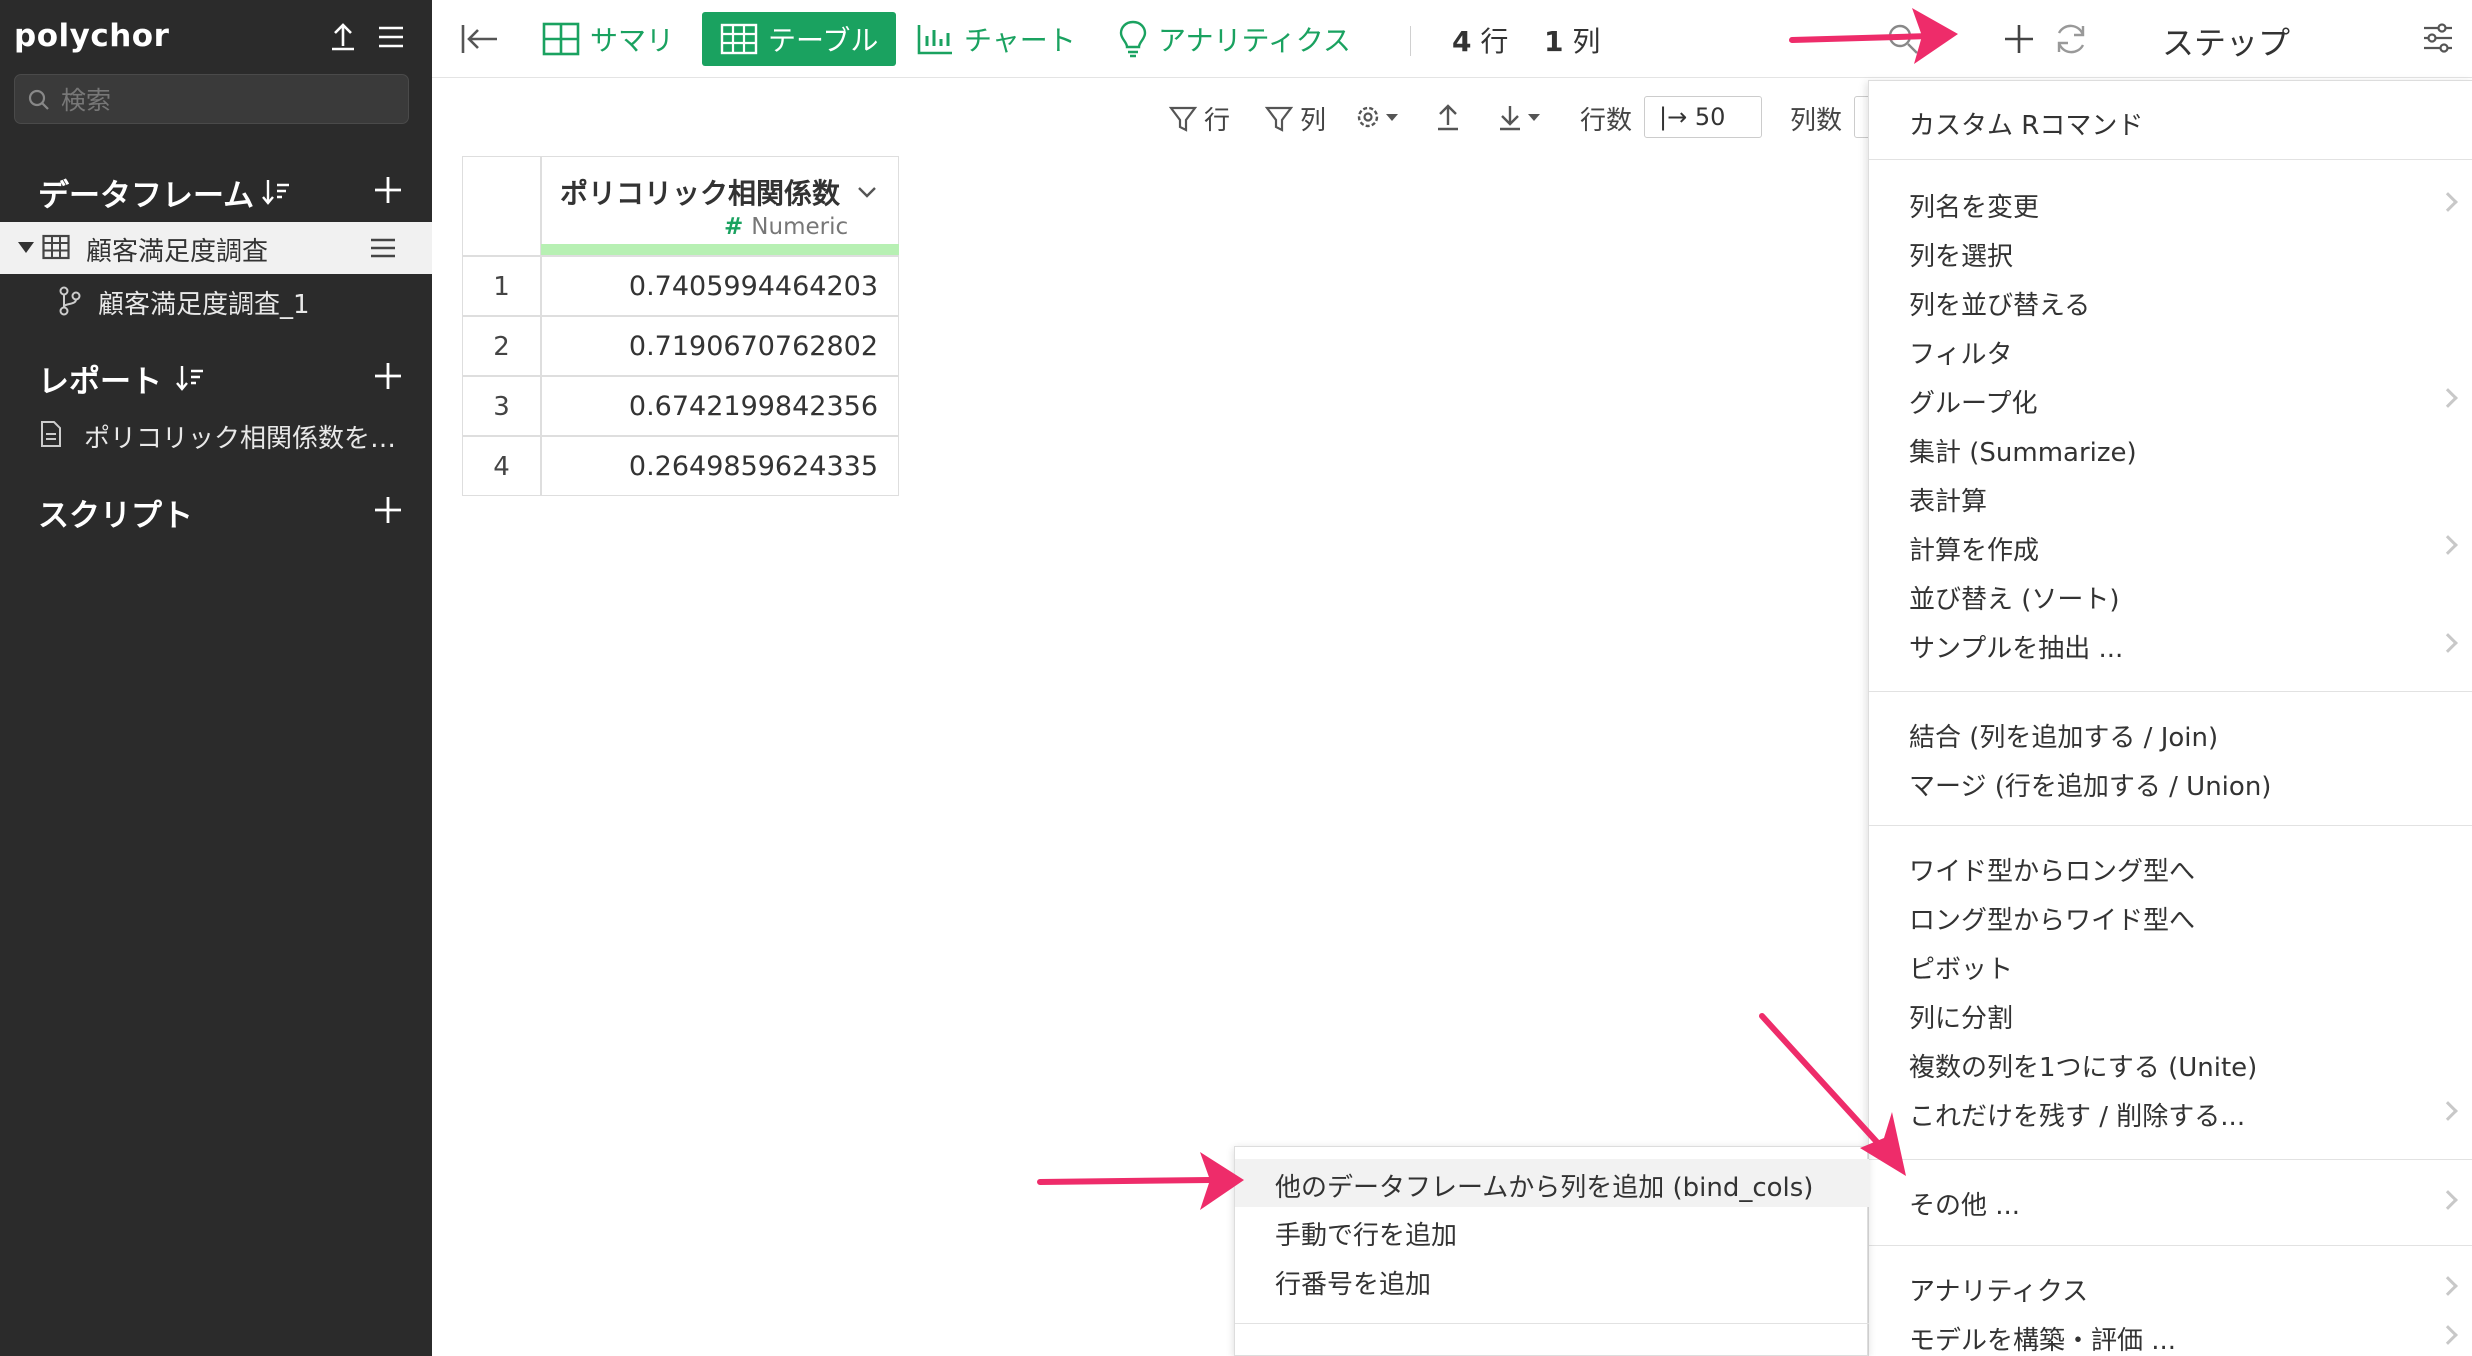 This screenshot has height=1356, width=2472. I want to click on row-number: 1, so click(501, 286).